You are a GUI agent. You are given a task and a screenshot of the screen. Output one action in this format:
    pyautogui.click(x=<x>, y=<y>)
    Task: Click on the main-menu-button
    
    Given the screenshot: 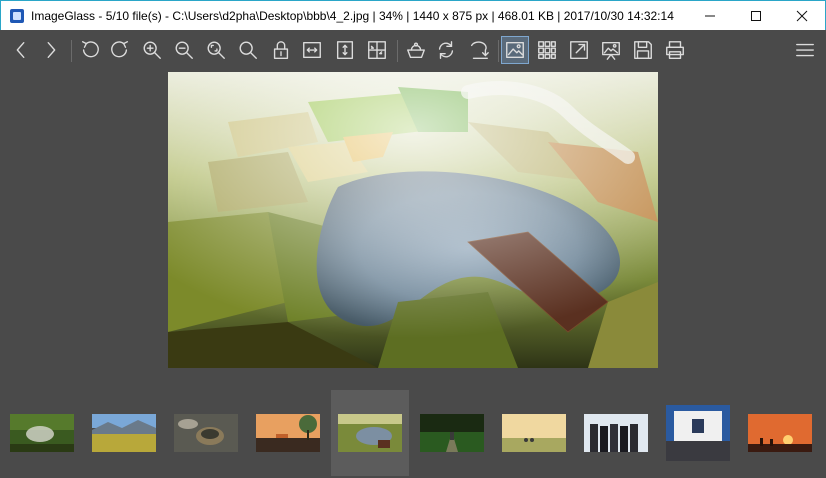 What is the action you would take?
    pyautogui.click(x=805, y=50)
    